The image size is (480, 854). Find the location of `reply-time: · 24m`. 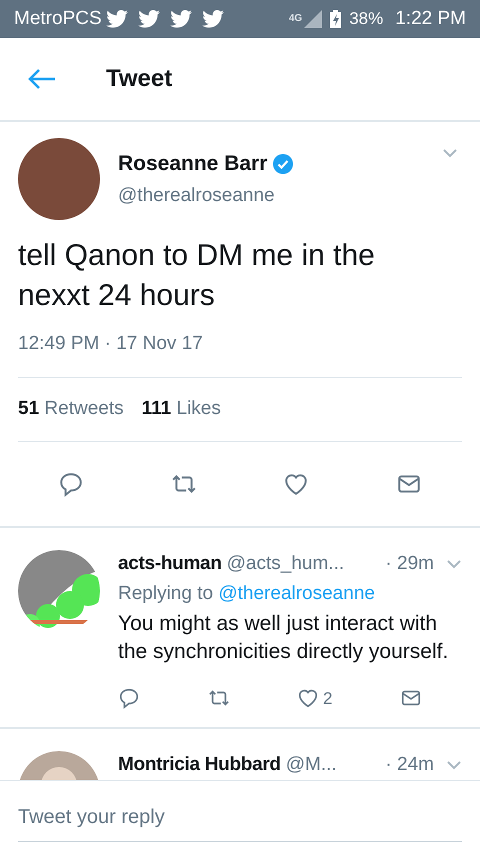

reply-time: · 24m is located at coordinates (409, 765).